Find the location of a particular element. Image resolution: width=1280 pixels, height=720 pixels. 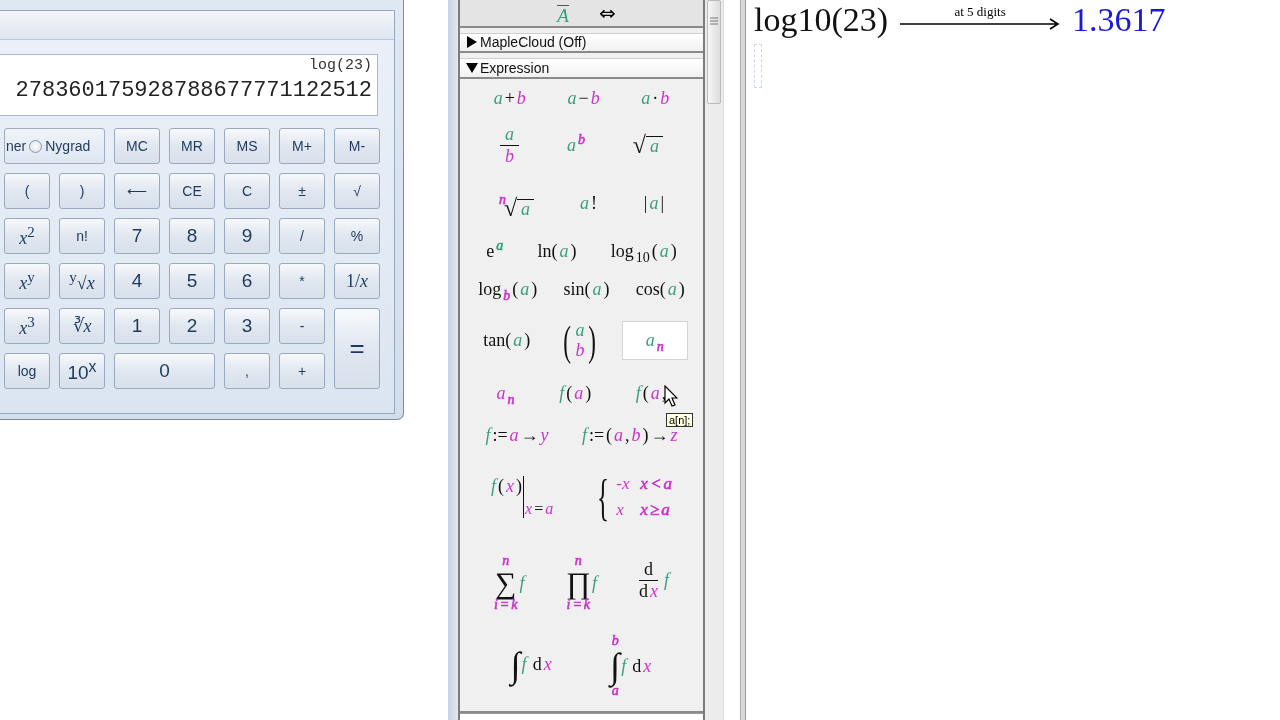

expression-text: log(23) is located at coordinates (340, 65).